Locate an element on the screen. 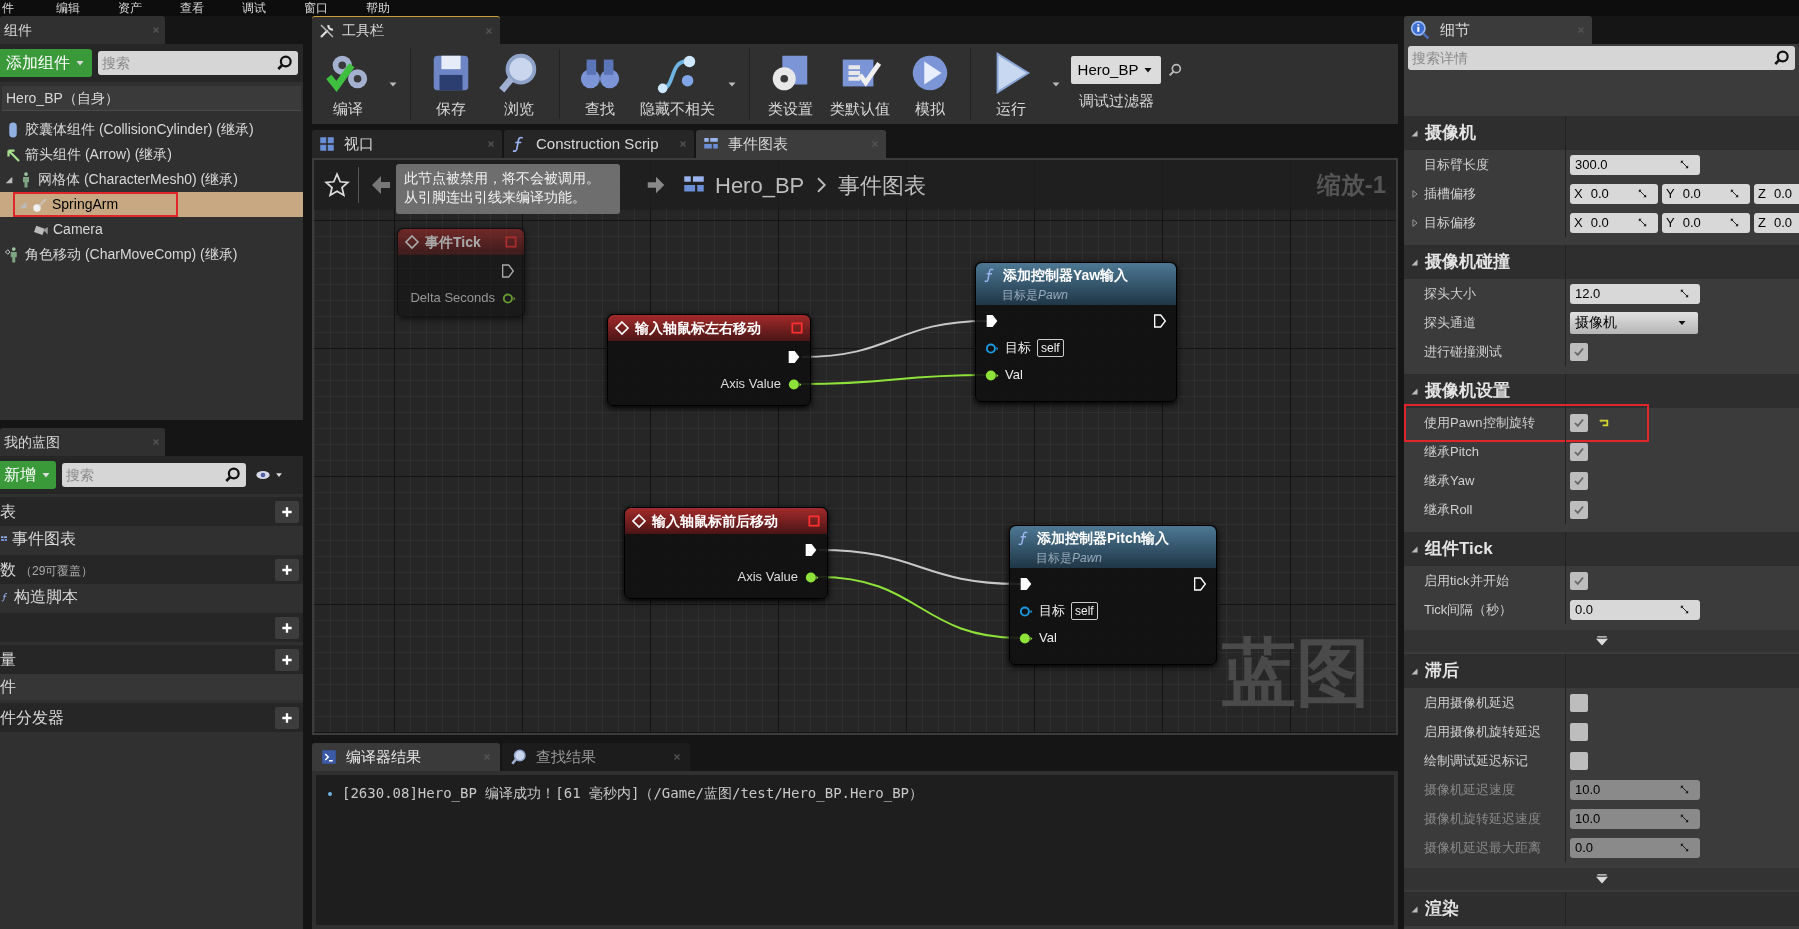  property-label: 插槽偏移 is located at coordinates (1450, 193).